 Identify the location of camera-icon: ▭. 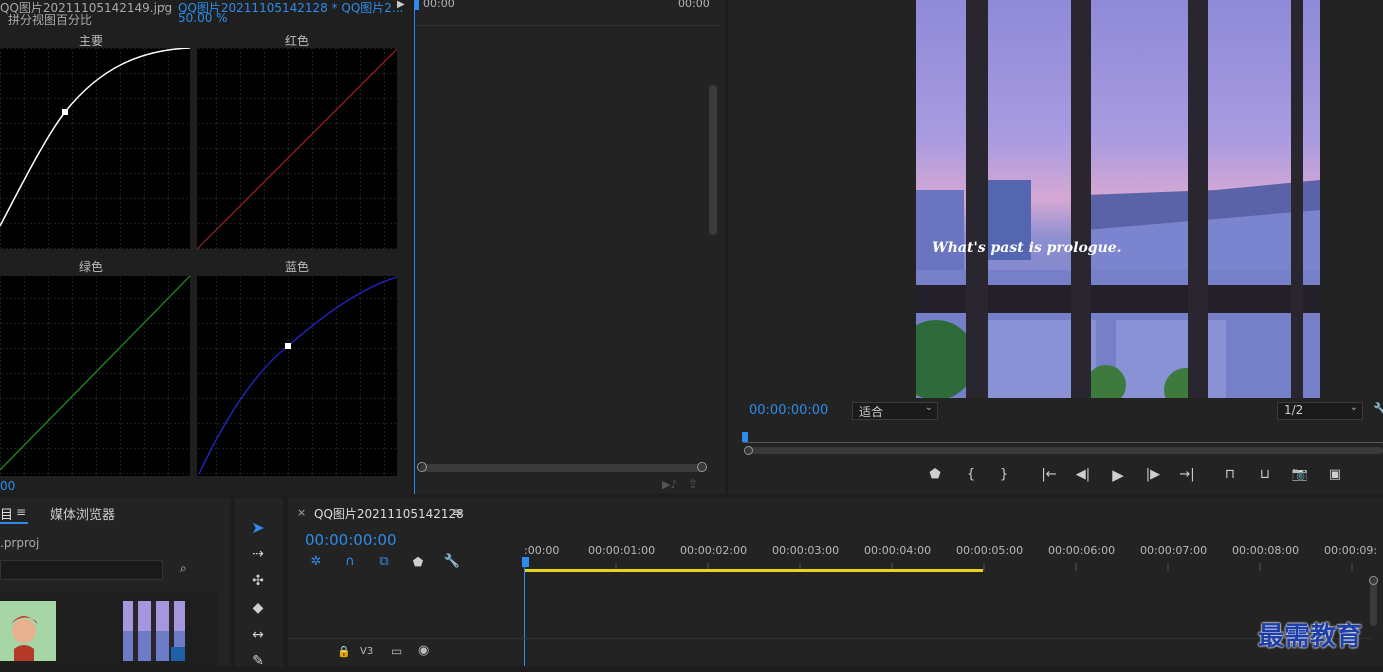
(396, 651).